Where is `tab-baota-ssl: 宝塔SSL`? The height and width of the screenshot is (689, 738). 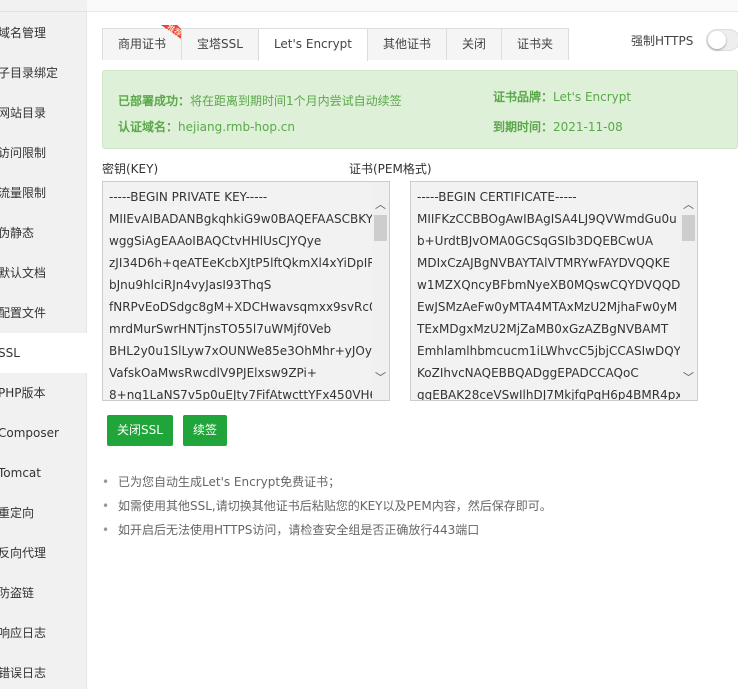
tab-baota-ssl: 宝塔SSL is located at coordinates (220, 44).